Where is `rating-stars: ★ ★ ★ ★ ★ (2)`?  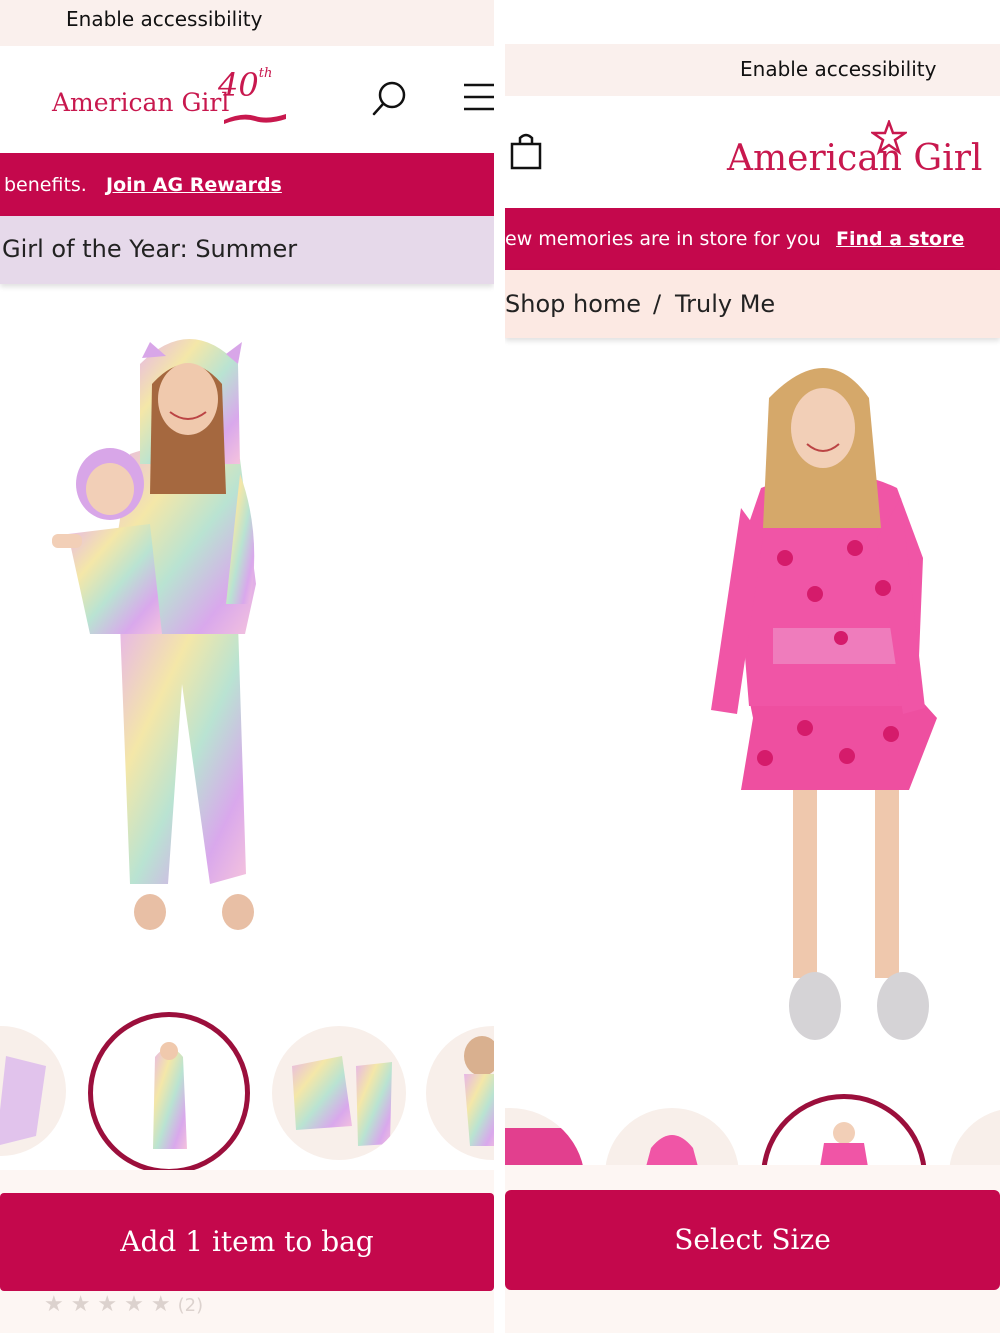
rating-stars: ★ ★ ★ ★ ★ (2) is located at coordinates (123, 1305).